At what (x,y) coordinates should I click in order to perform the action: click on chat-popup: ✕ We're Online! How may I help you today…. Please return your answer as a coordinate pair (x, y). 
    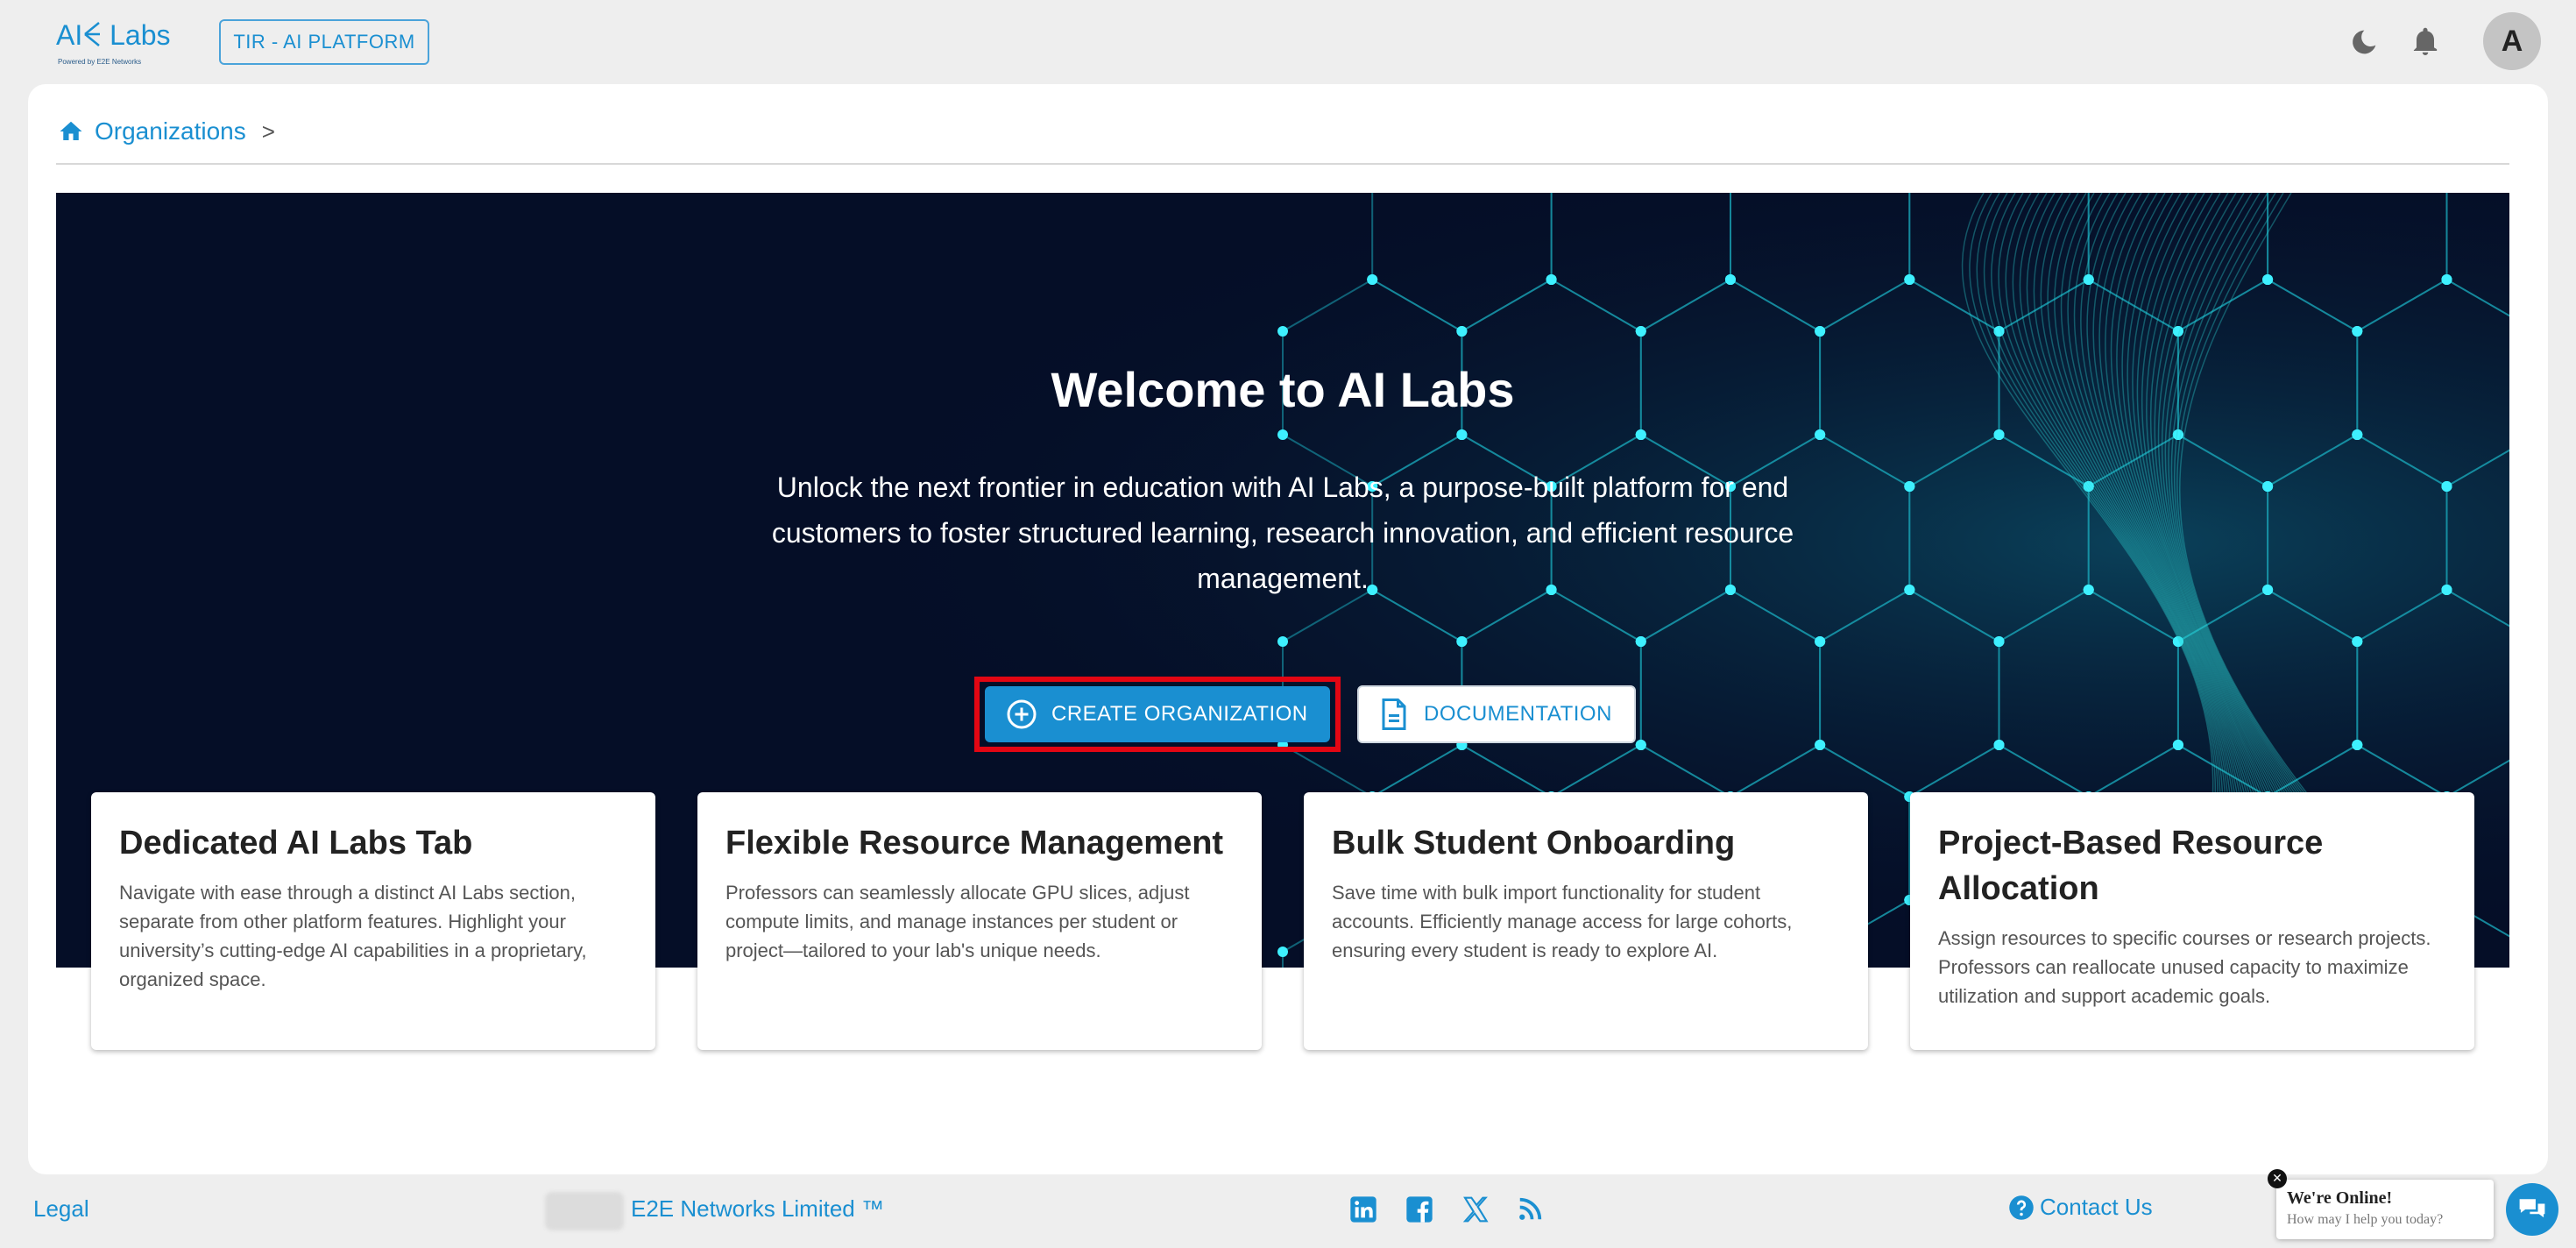
    Looking at the image, I should click on (2381, 1204).